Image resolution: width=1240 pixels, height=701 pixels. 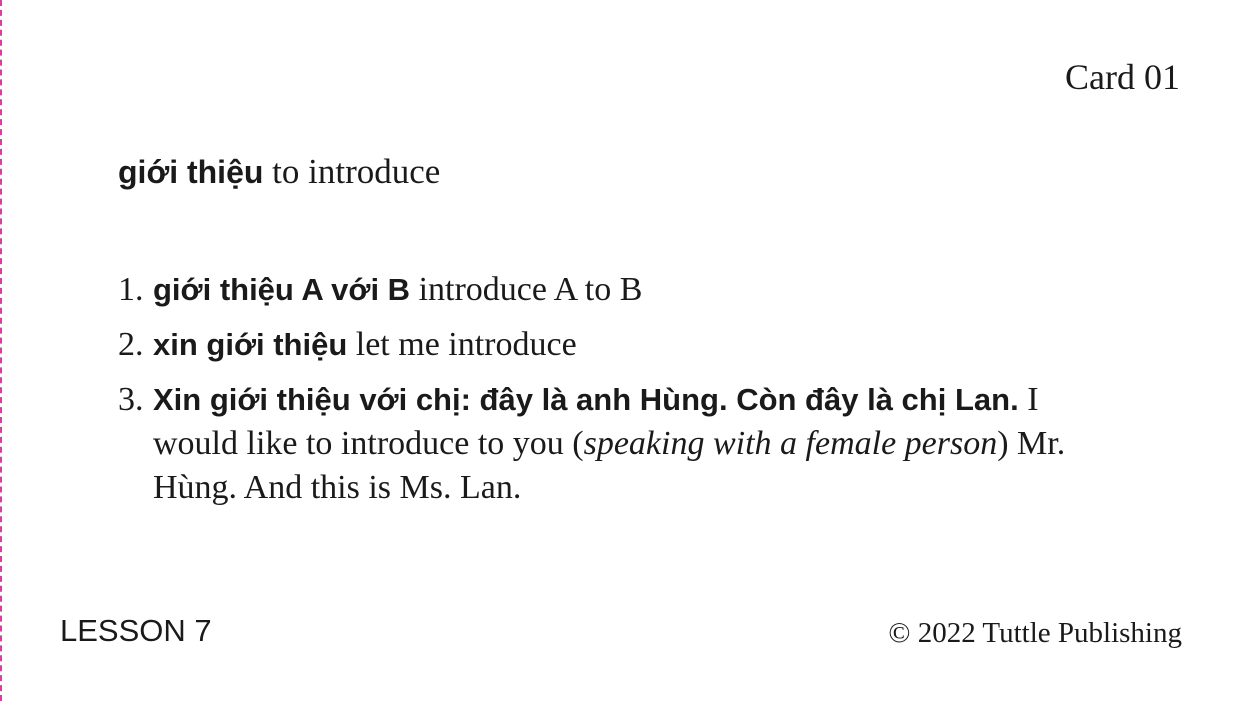 I want to click on example-item-1: 1. giới thiệu A với B introduce A to B, so click(x=608, y=290).